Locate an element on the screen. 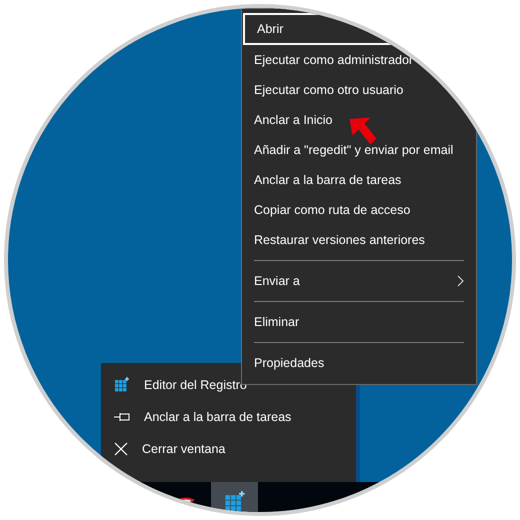  menu-item: Ejecutar como administrador is located at coordinates (359, 60).